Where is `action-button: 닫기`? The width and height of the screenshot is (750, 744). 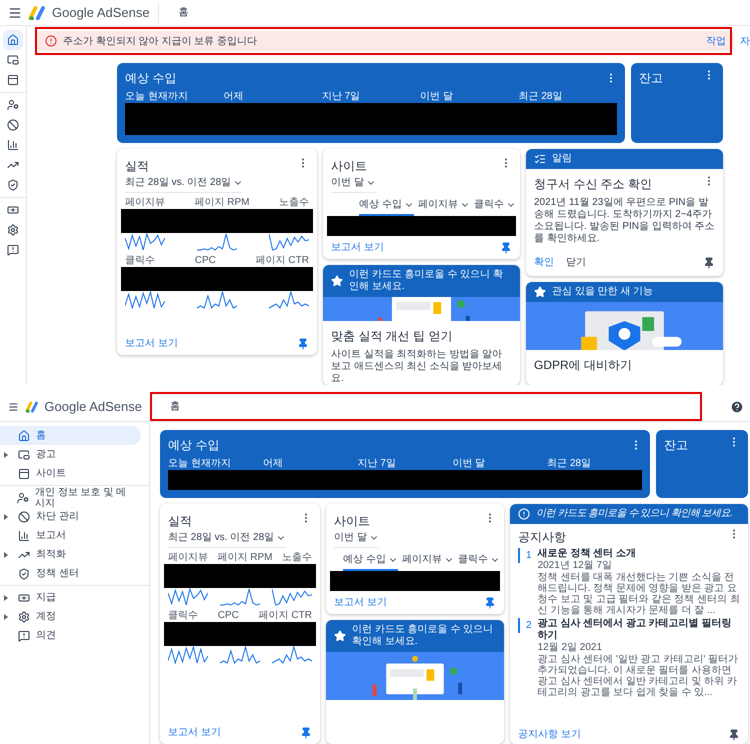
action-button: 닫기 is located at coordinates (576, 262).